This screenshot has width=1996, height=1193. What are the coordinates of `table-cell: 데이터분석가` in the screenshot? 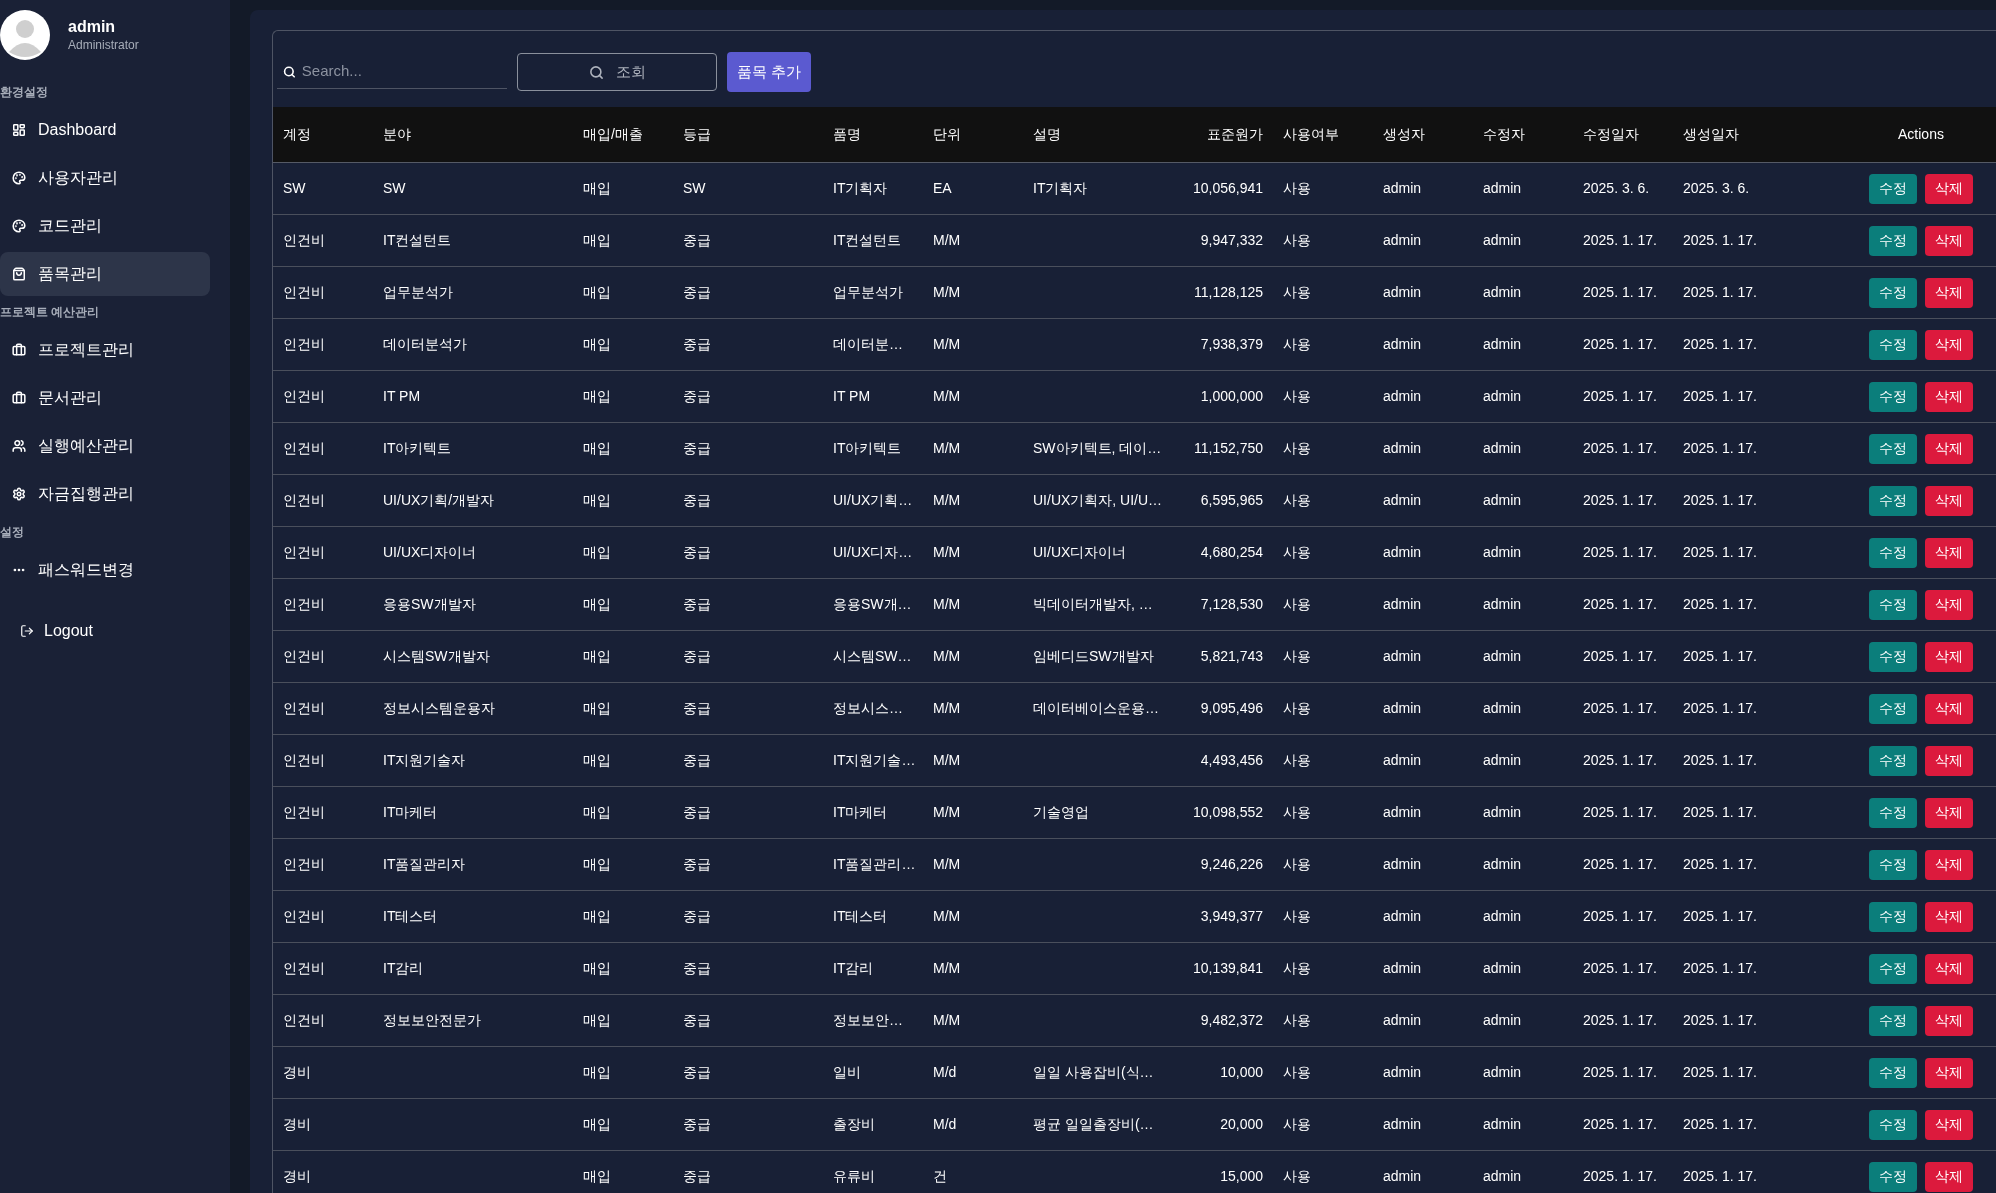 It's located at (425, 344).